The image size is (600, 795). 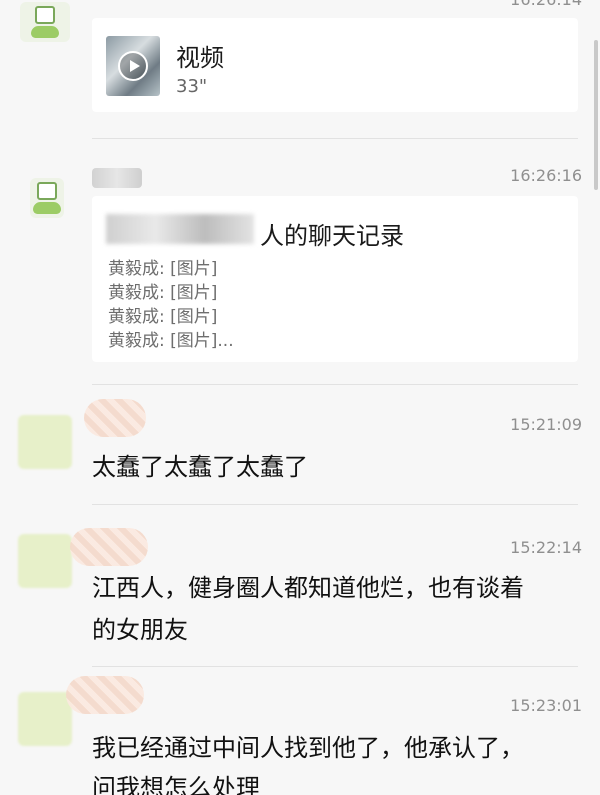 What do you see at coordinates (180, 229) in the screenshot?
I see `title-redaction` at bounding box center [180, 229].